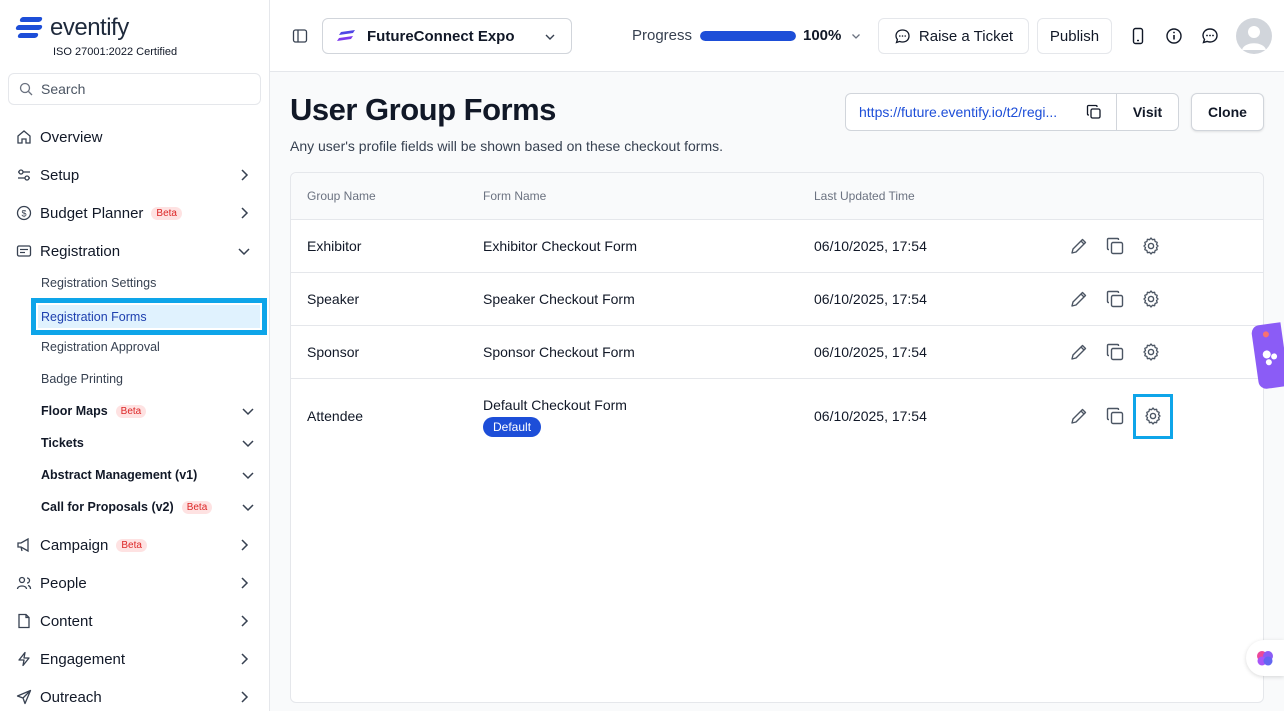  What do you see at coordinates (1174, 36) in the screenshot?
I see `info-icon` at bounding box center [1174, 36].